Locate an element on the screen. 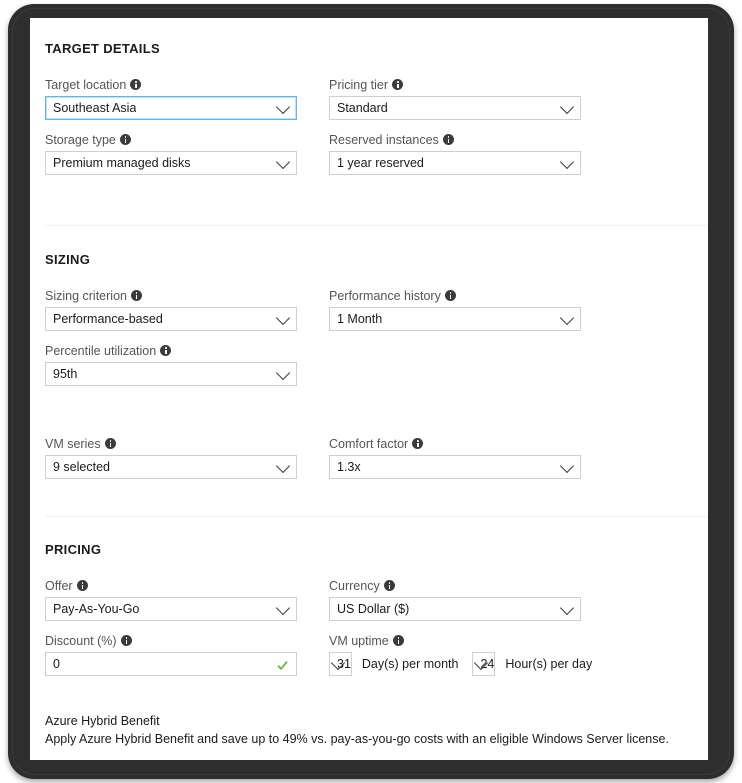 The width and height of the screenshot is (742, 783). select-reserved-instances: 1 year reserved is located at coordinates (455, 163).